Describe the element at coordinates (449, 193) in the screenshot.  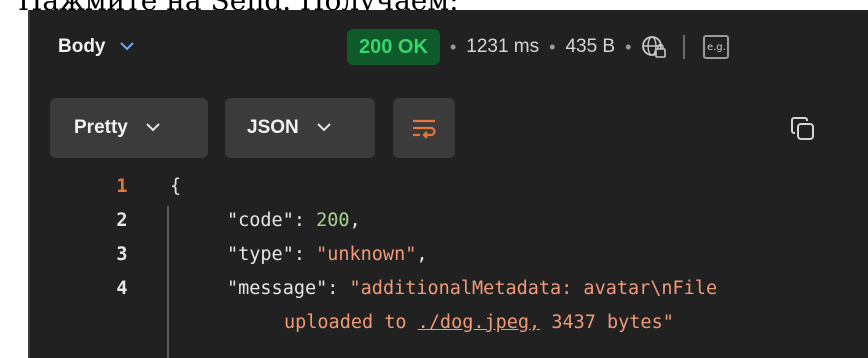
I see `code-line: 1 {` at that location.